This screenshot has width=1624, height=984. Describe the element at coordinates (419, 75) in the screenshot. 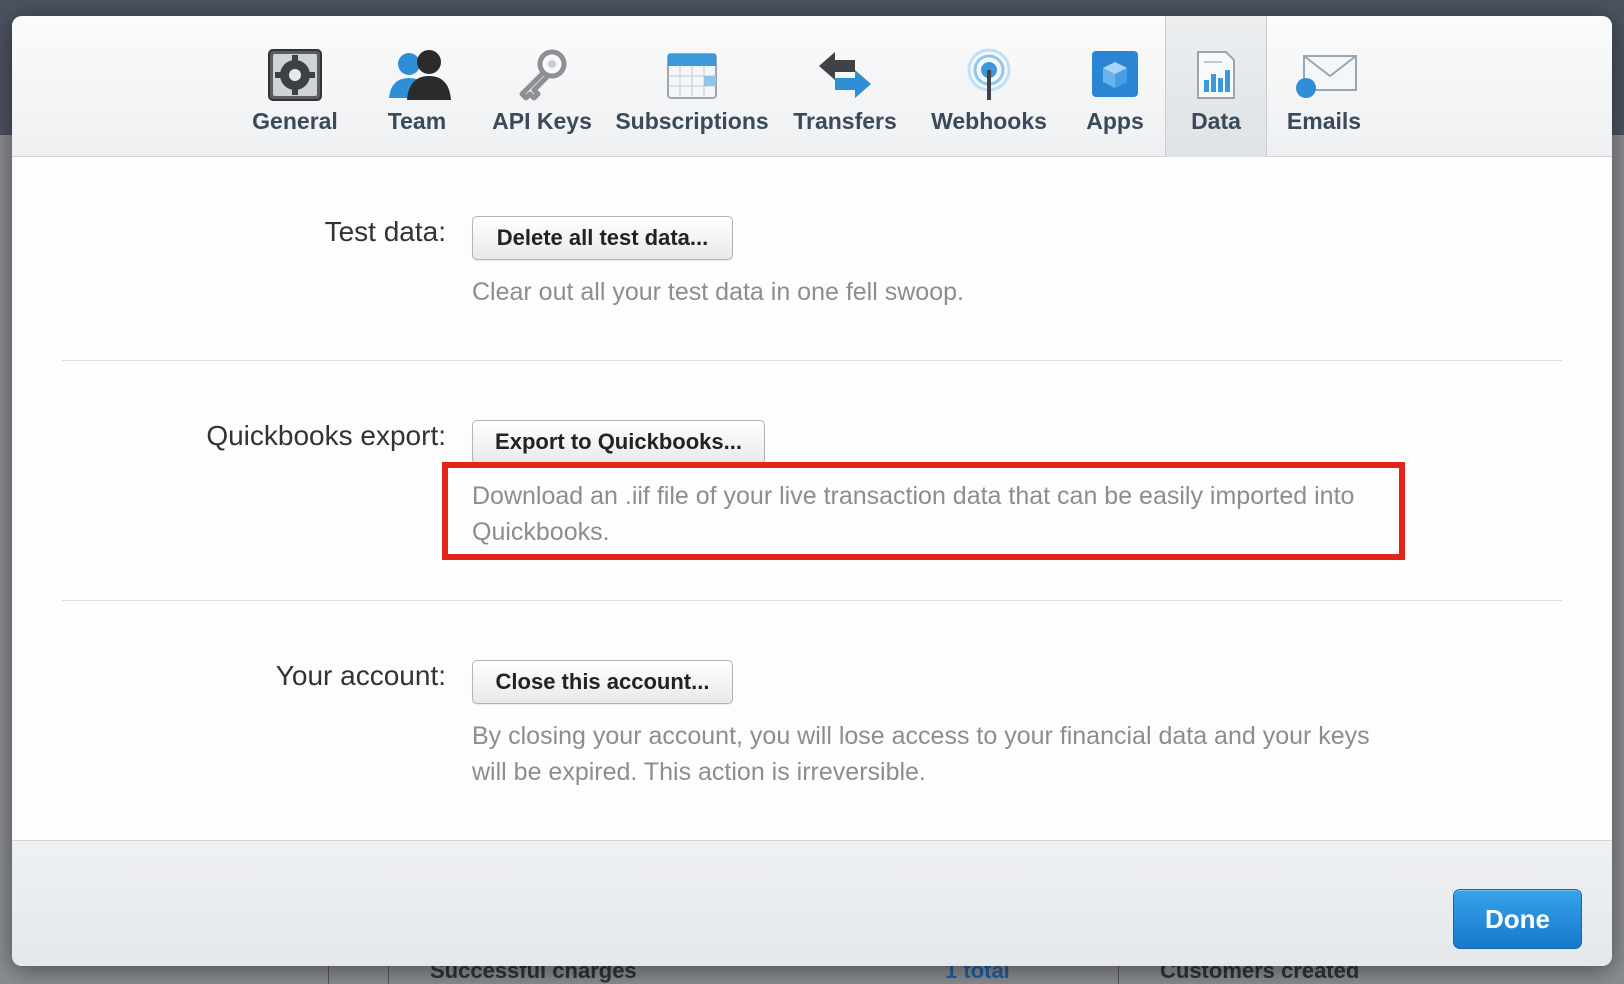

I see `team-icon` at that location.